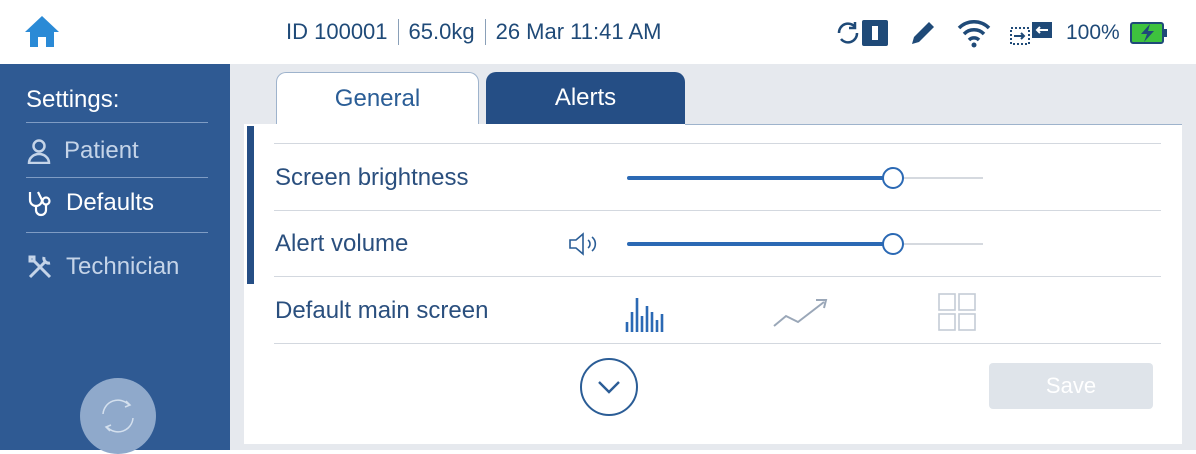  What do you see at coordinates (39, 151) in the screenshot?
I see `person-icon` at bounding box center [39, 151].